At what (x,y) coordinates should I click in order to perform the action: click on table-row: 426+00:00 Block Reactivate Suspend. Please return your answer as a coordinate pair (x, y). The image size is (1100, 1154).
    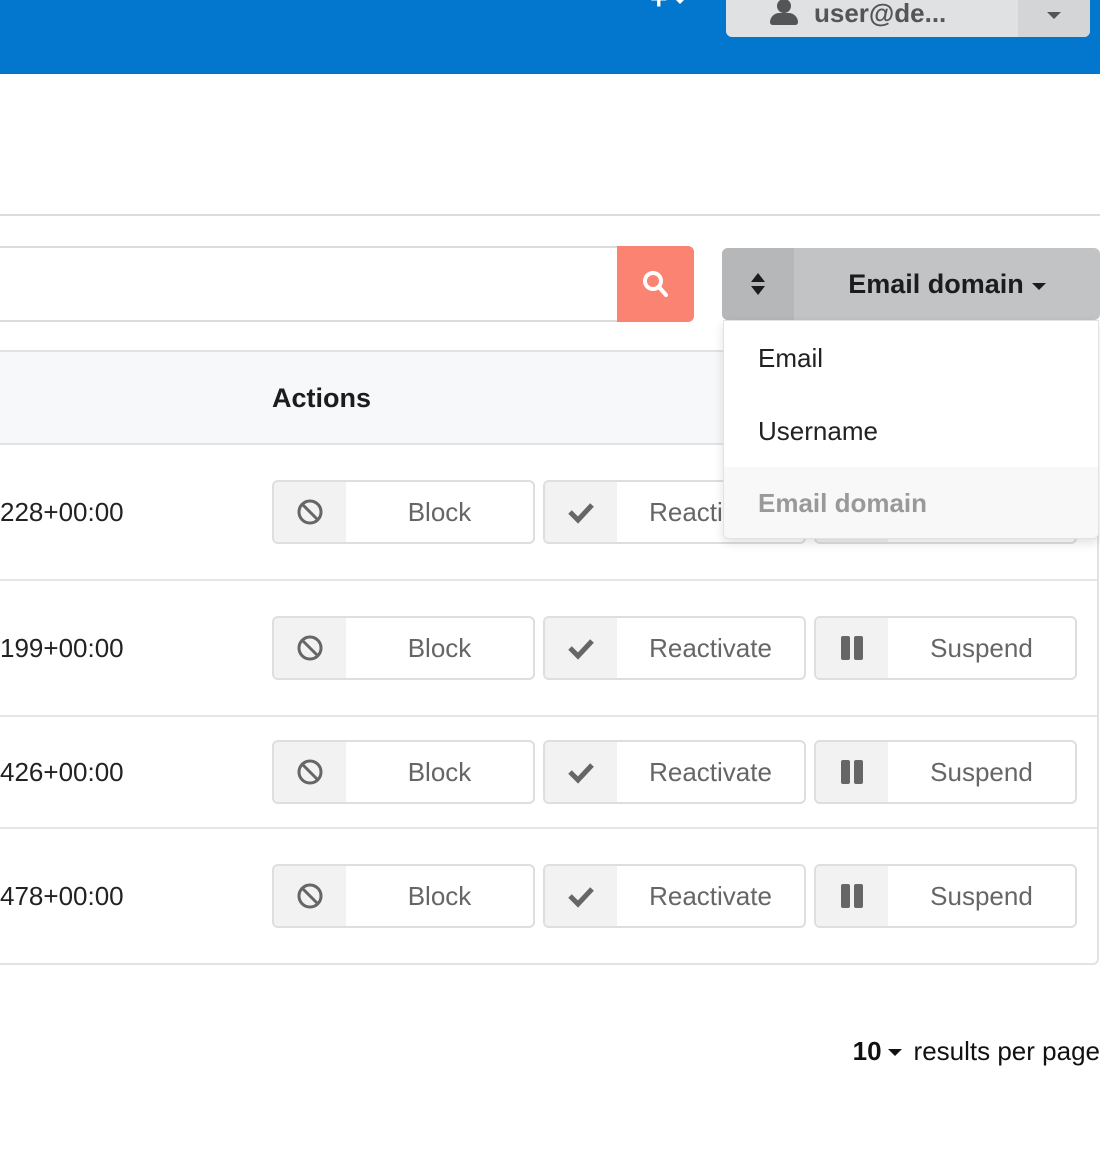
    Looking at the image, I should click on (548, 773).